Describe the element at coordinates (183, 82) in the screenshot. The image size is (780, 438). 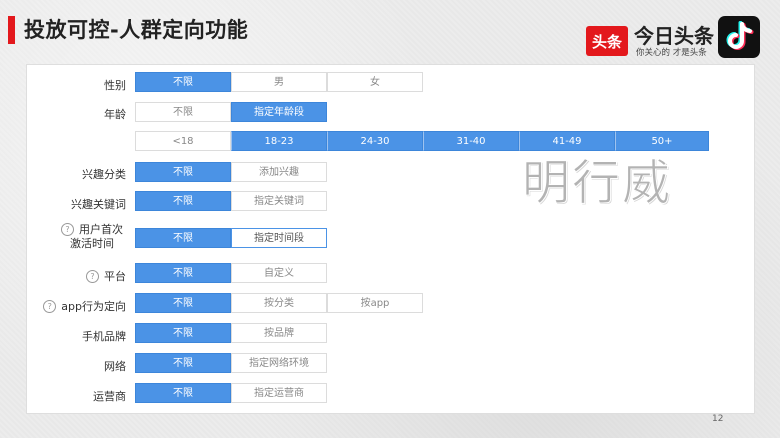
I see `gender-option-any: 不限` at that location.